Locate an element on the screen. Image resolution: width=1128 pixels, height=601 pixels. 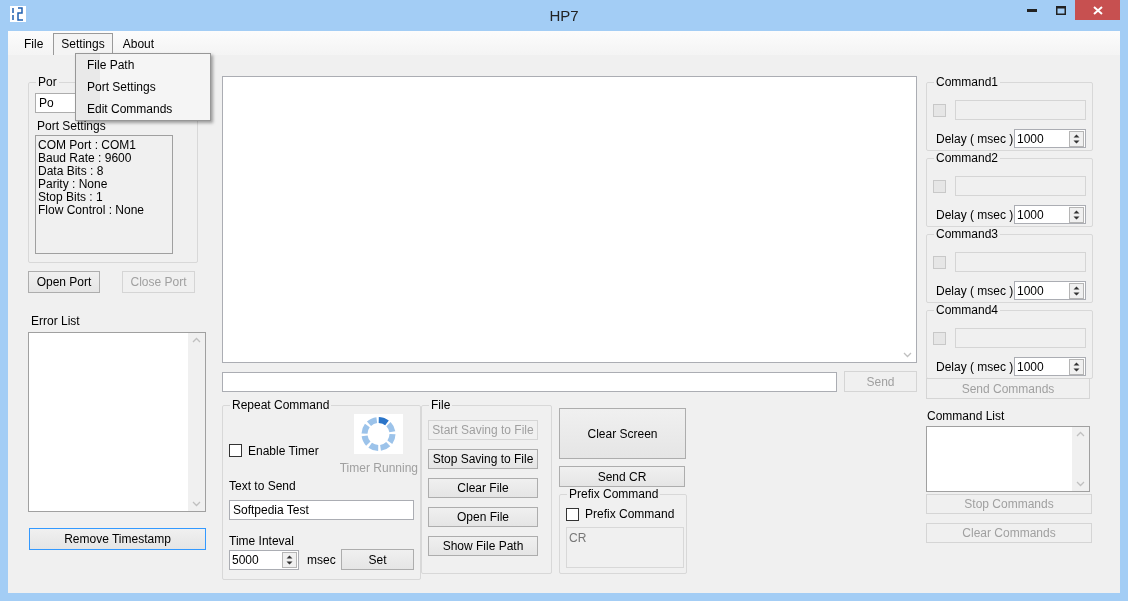
field-label: Text to Send is located at coordinates (263, 486).